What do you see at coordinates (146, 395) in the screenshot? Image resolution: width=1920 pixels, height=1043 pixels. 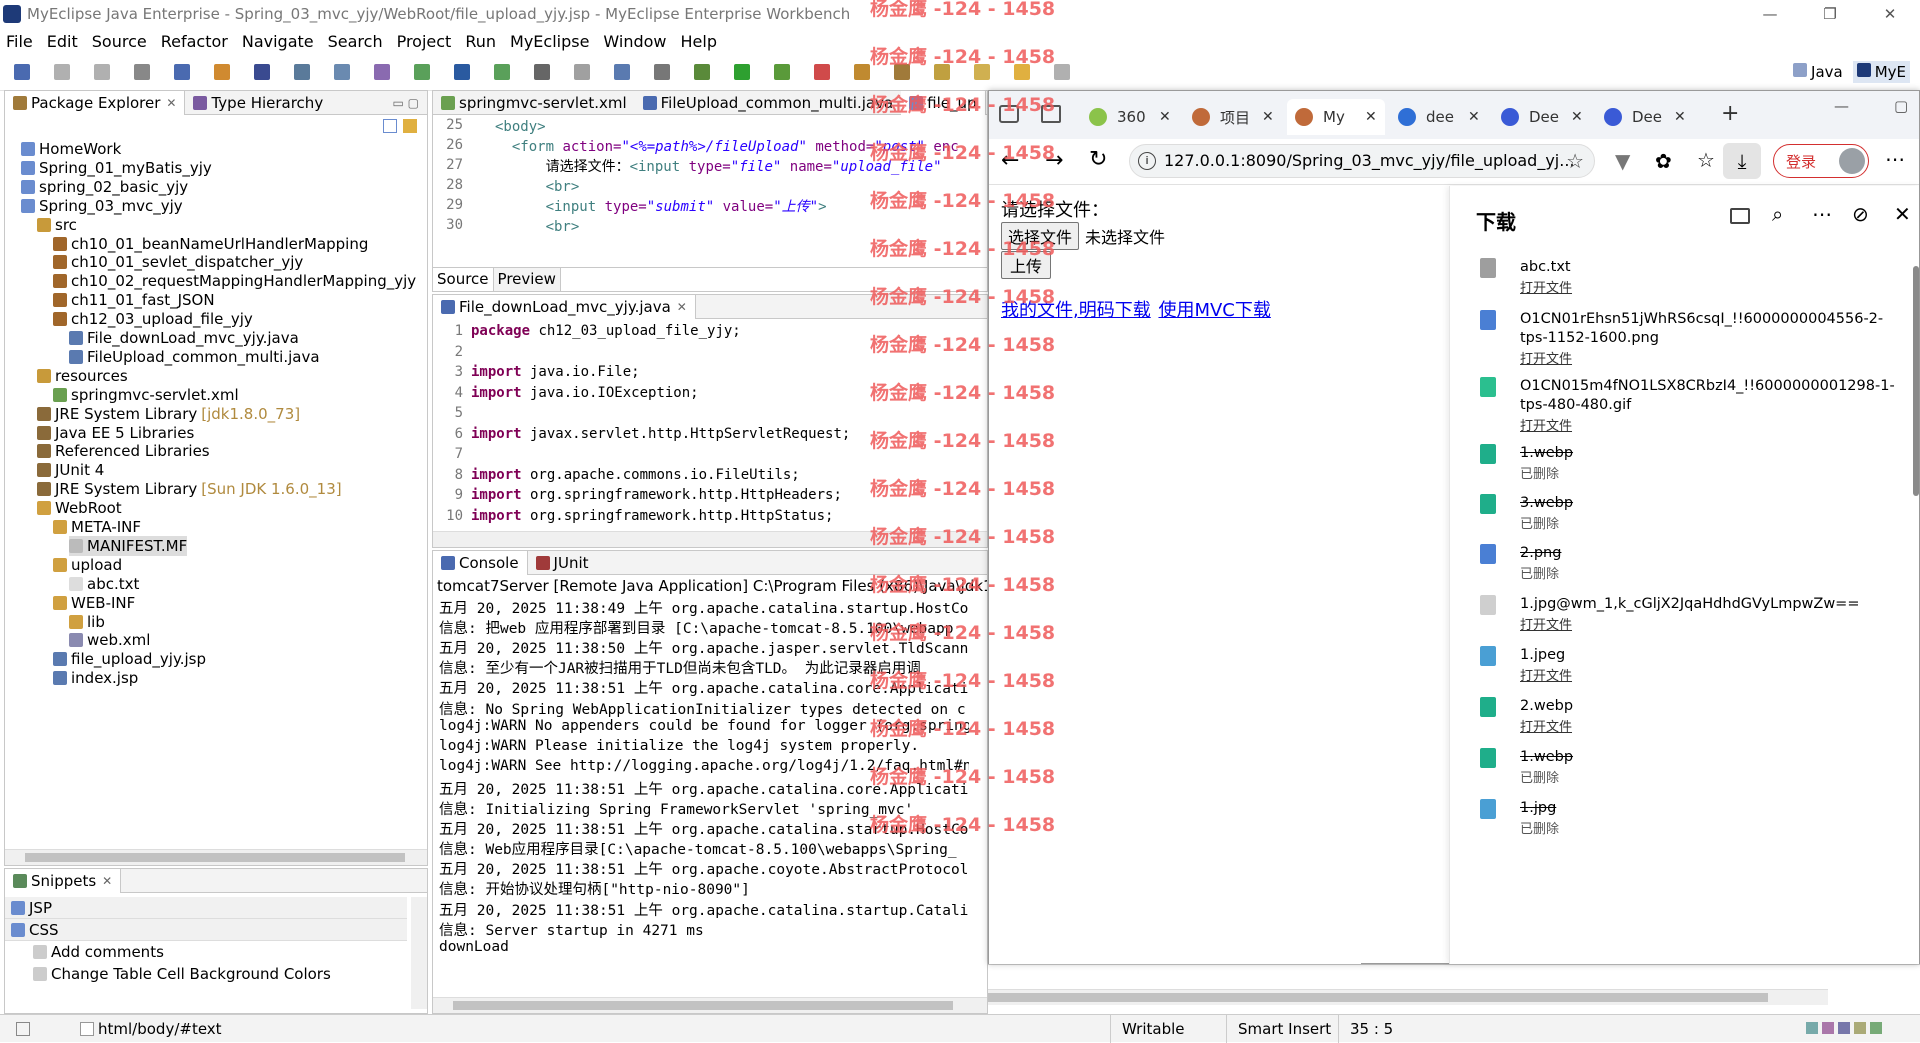 I see `tree-item: springmvc-servlet.xml` at bounding box center [146, 395].